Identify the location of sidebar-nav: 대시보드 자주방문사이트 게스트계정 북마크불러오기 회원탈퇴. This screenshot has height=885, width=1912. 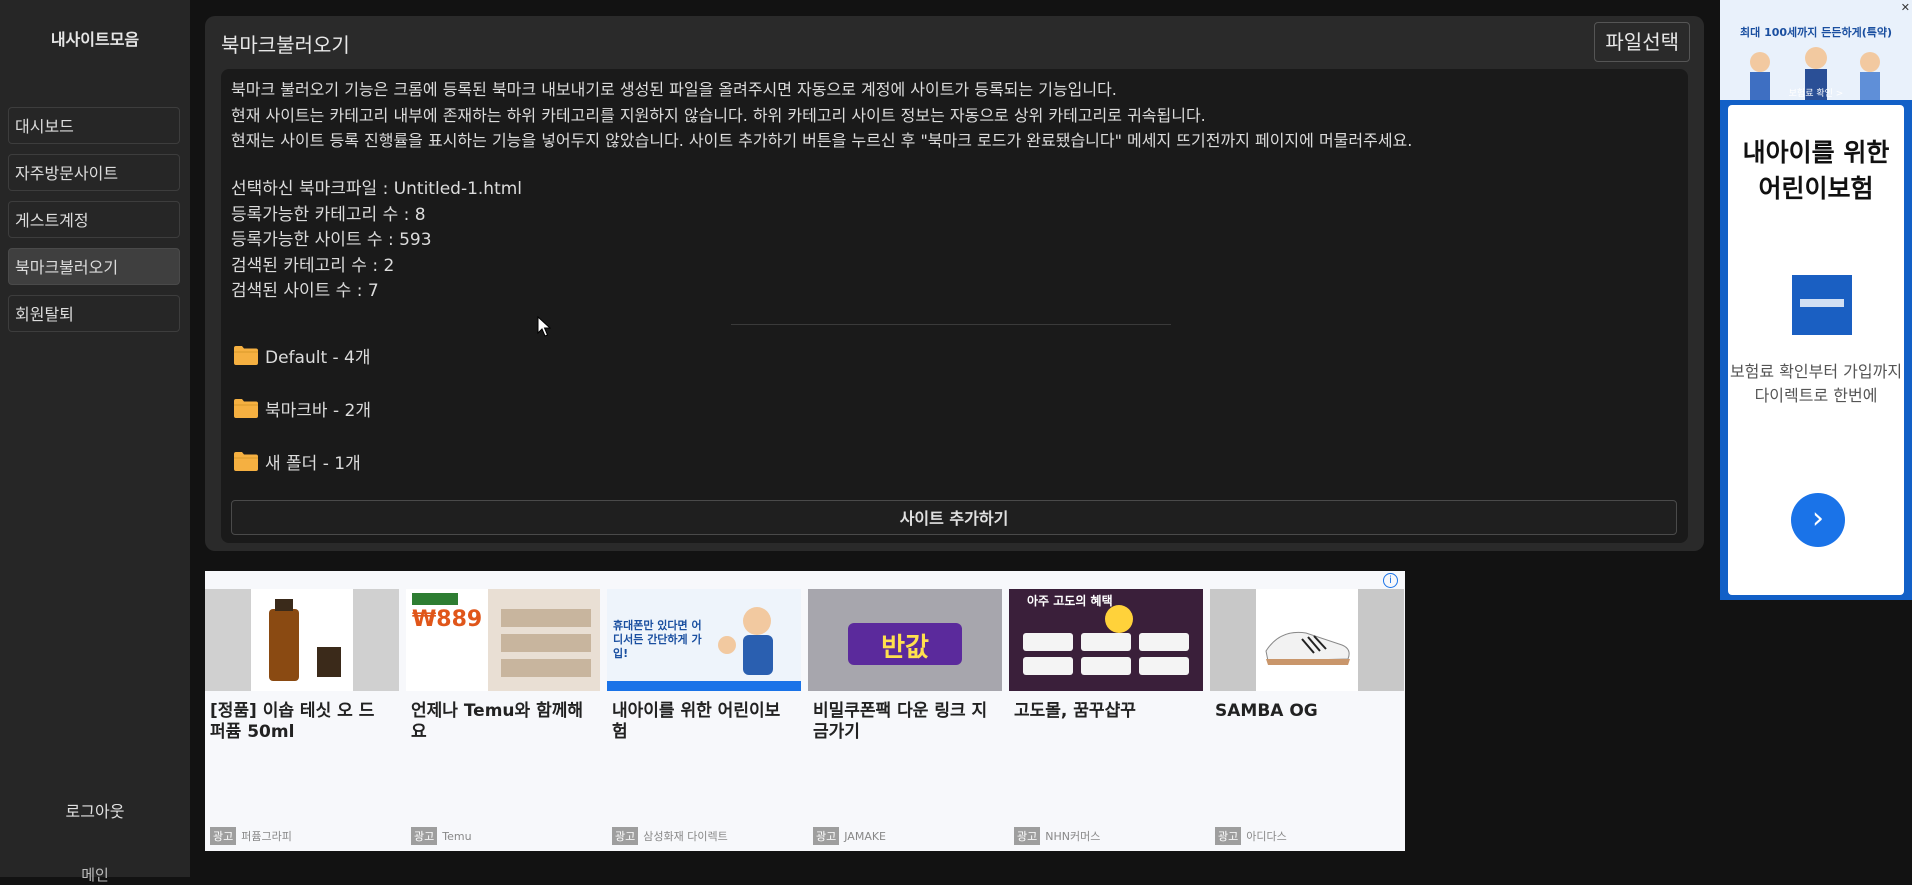
(94, 224).